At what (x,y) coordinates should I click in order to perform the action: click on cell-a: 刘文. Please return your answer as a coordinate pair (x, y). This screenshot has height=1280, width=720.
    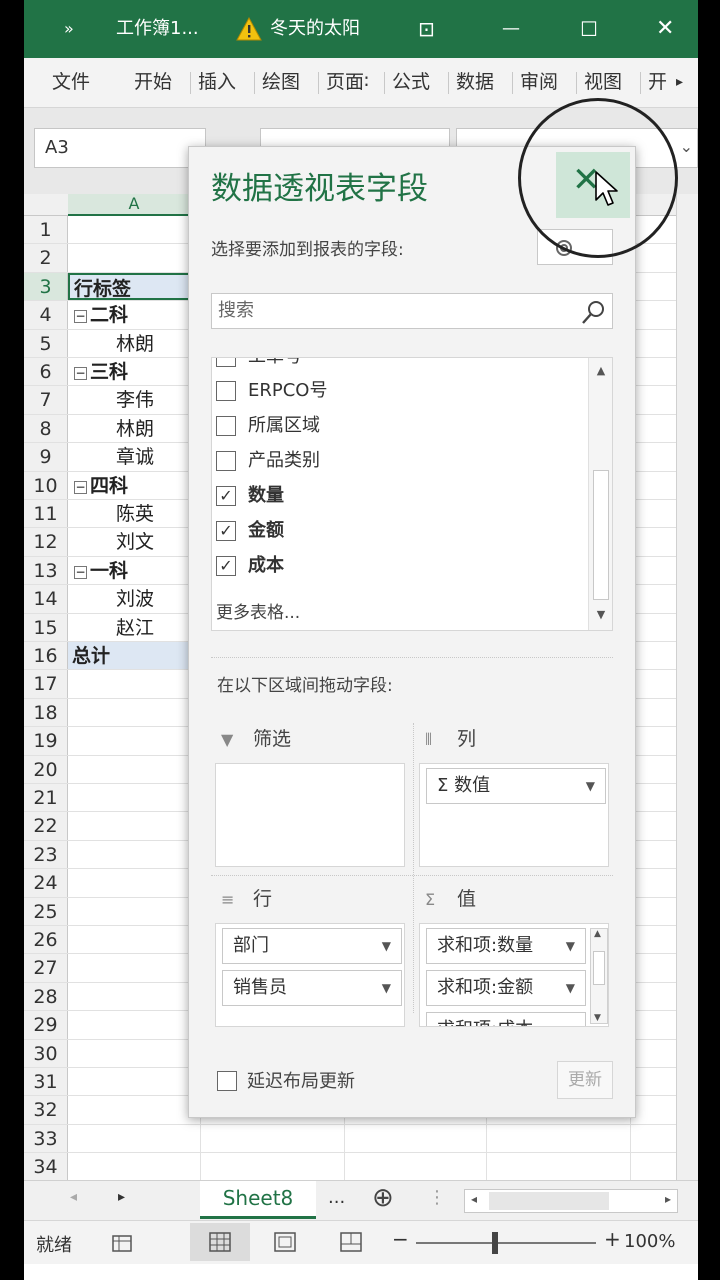
    Looking at the image, I should click on (134, 541).